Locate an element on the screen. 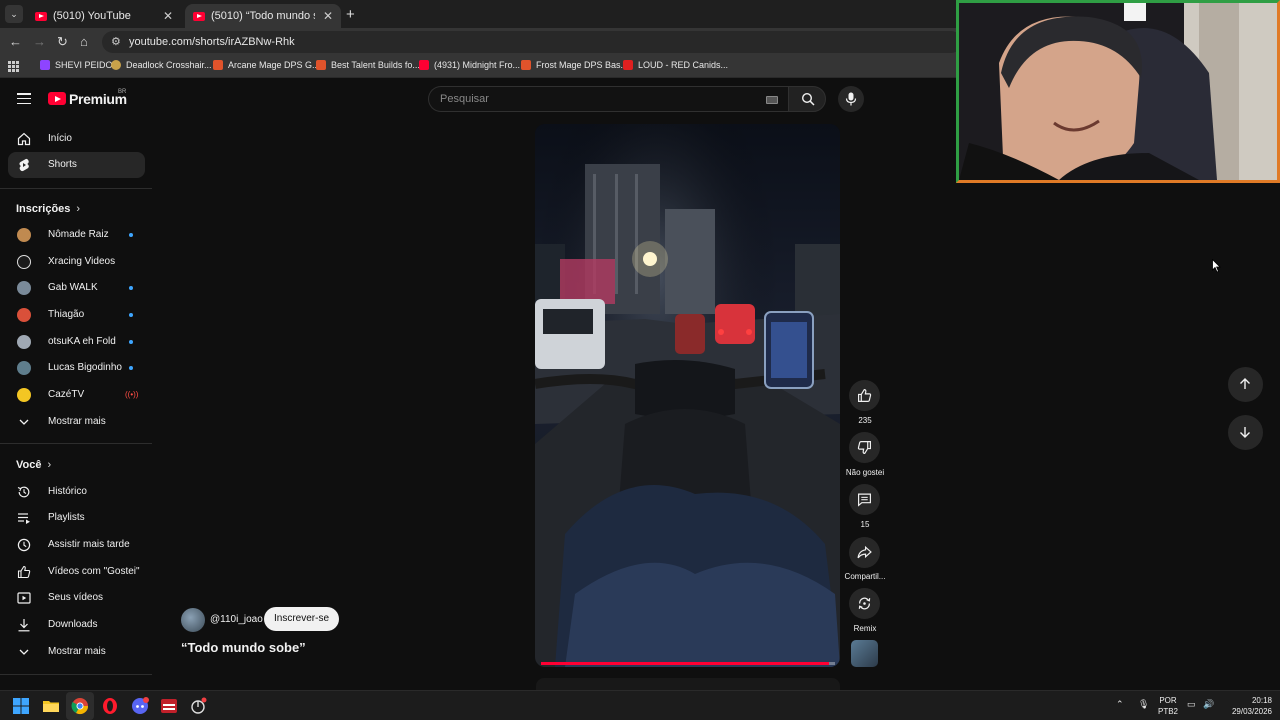 The width and height of the screenshot is (1280, 720). chevron-right-icon: › is located at coordinates (78, 209).